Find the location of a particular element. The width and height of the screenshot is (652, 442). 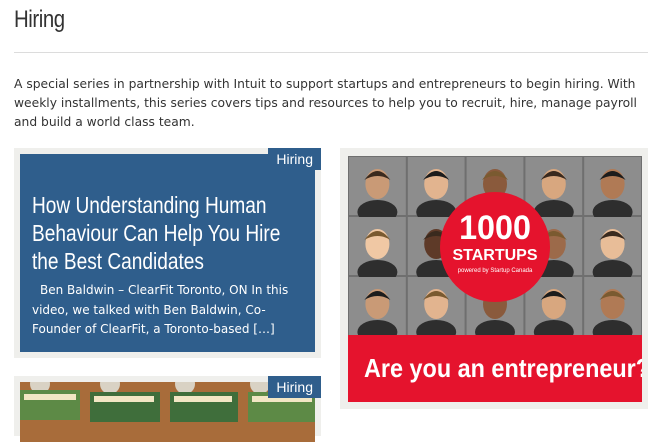

ad-tagline: powered by Startup Canada is located at coordinates (495, 271).